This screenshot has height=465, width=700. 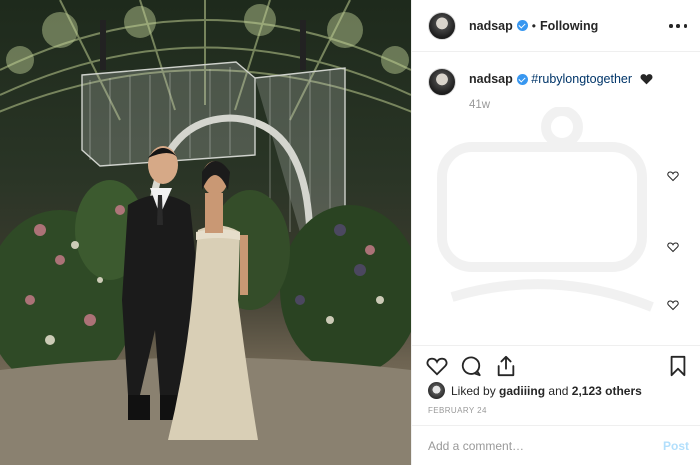 I want to click on post-comment-button: Post, so click(x=676, y=446).